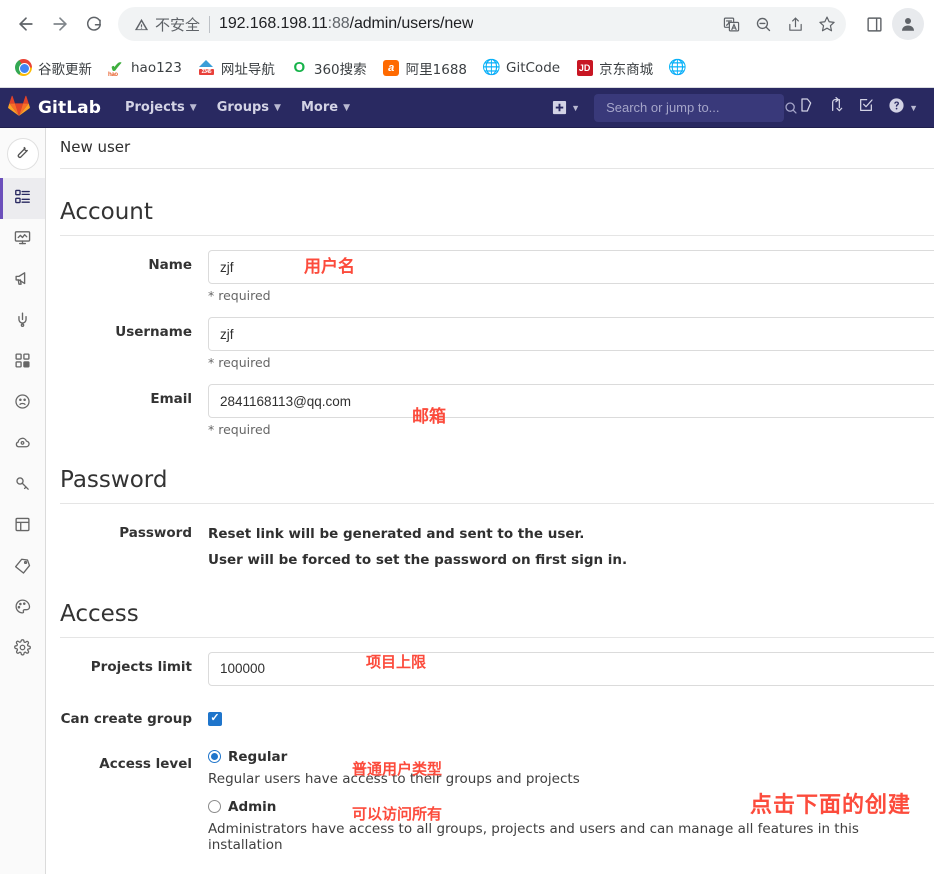 The width and height of the screenshot is (934, 876). Describe the element at coordinates (497, 706) in the screenshot. I see `field-row-can-create-group: Can create group` at that location.